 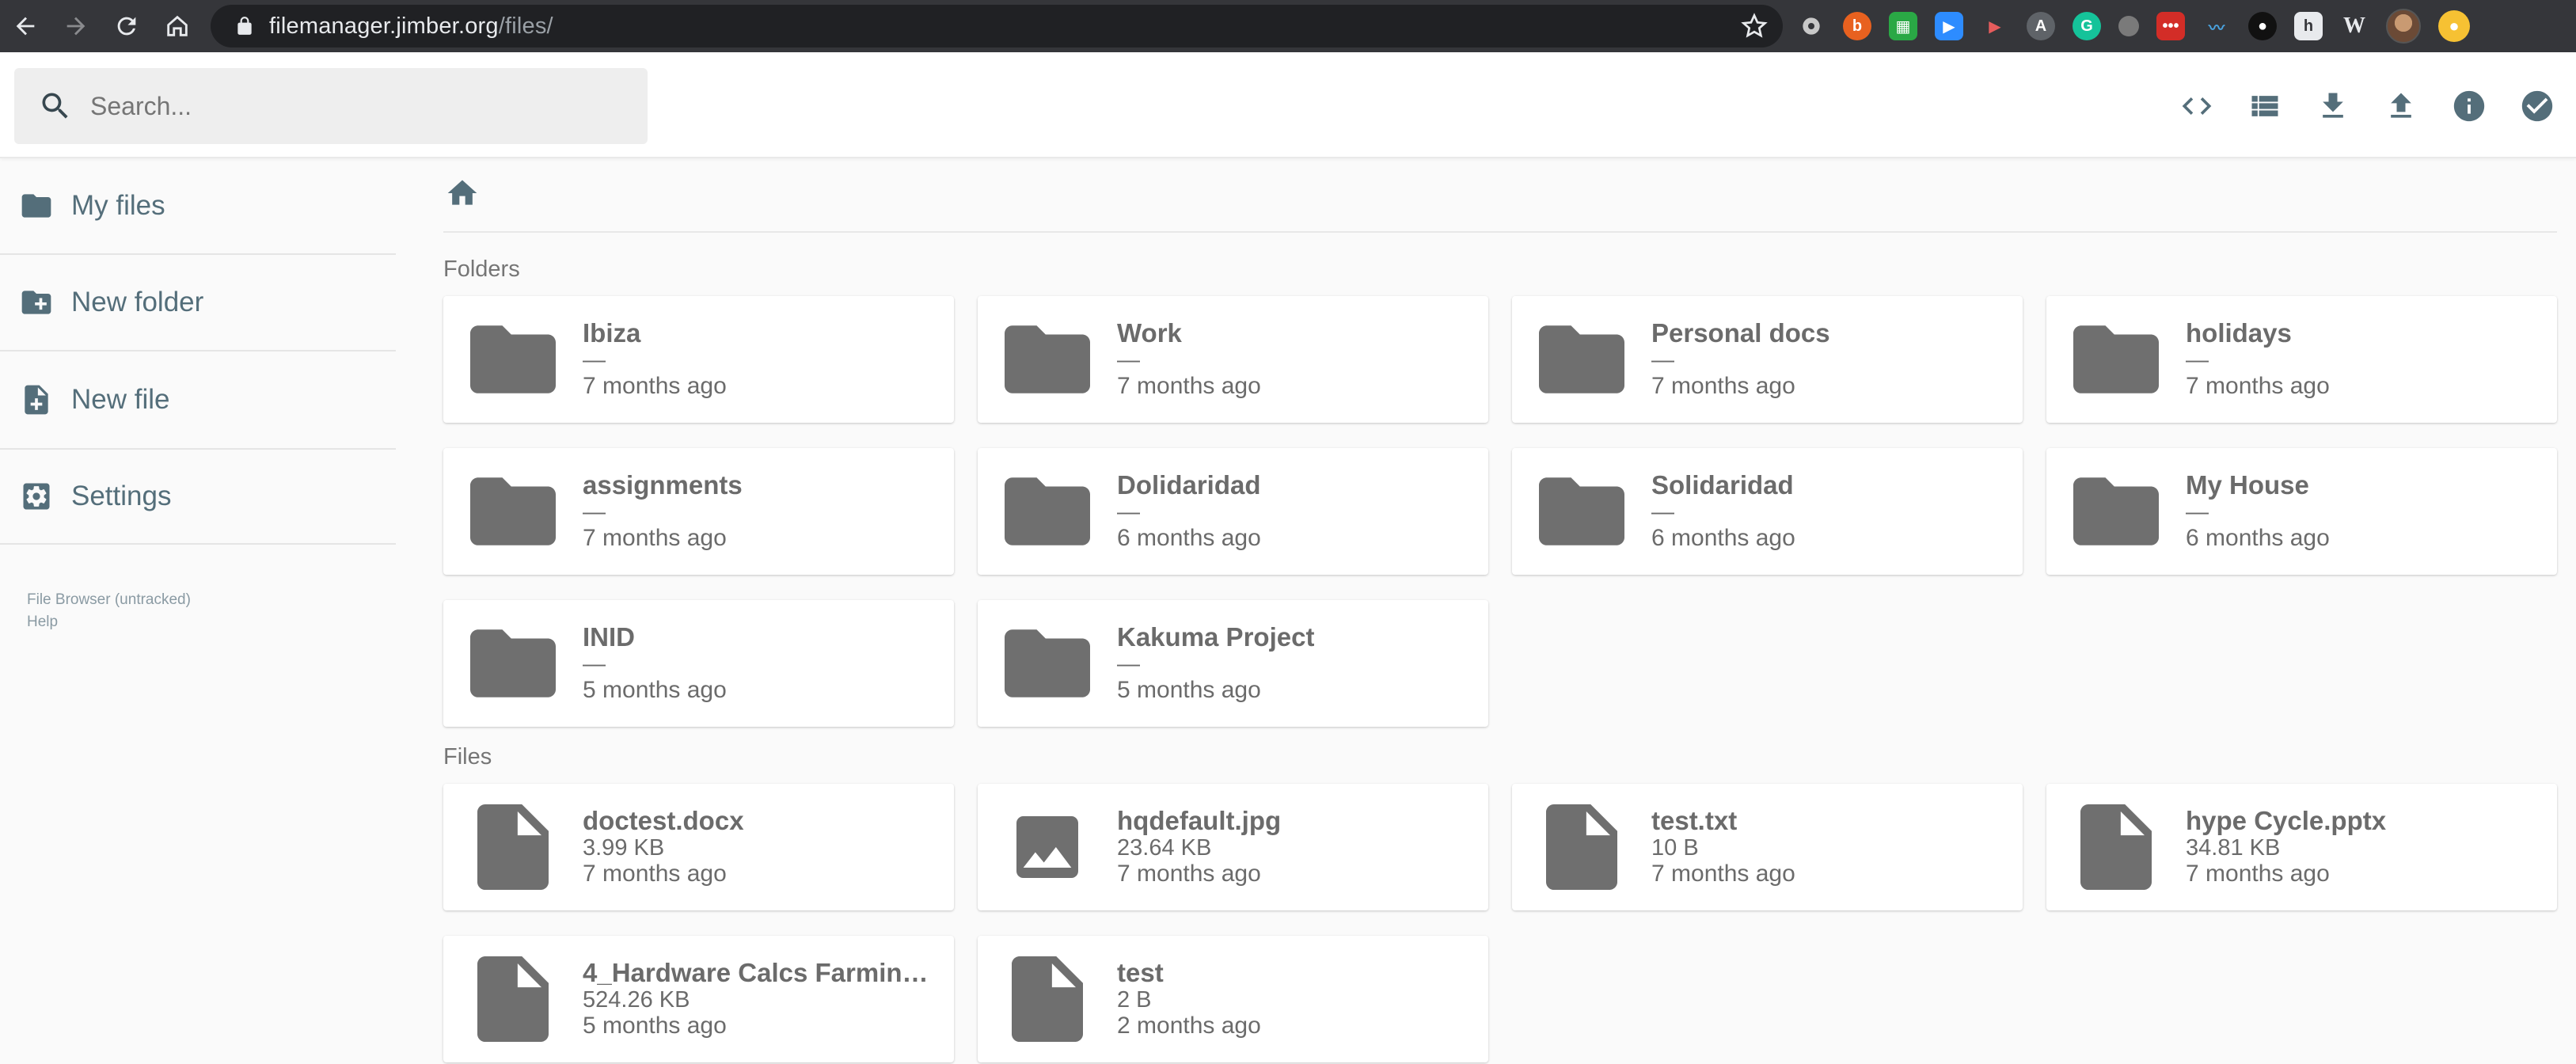 What do you see at coordinates (1723, 847) in the screenshot?
I see `item-meta: test.txt 10 B7 months ago` at bounding box center [1723, 847].